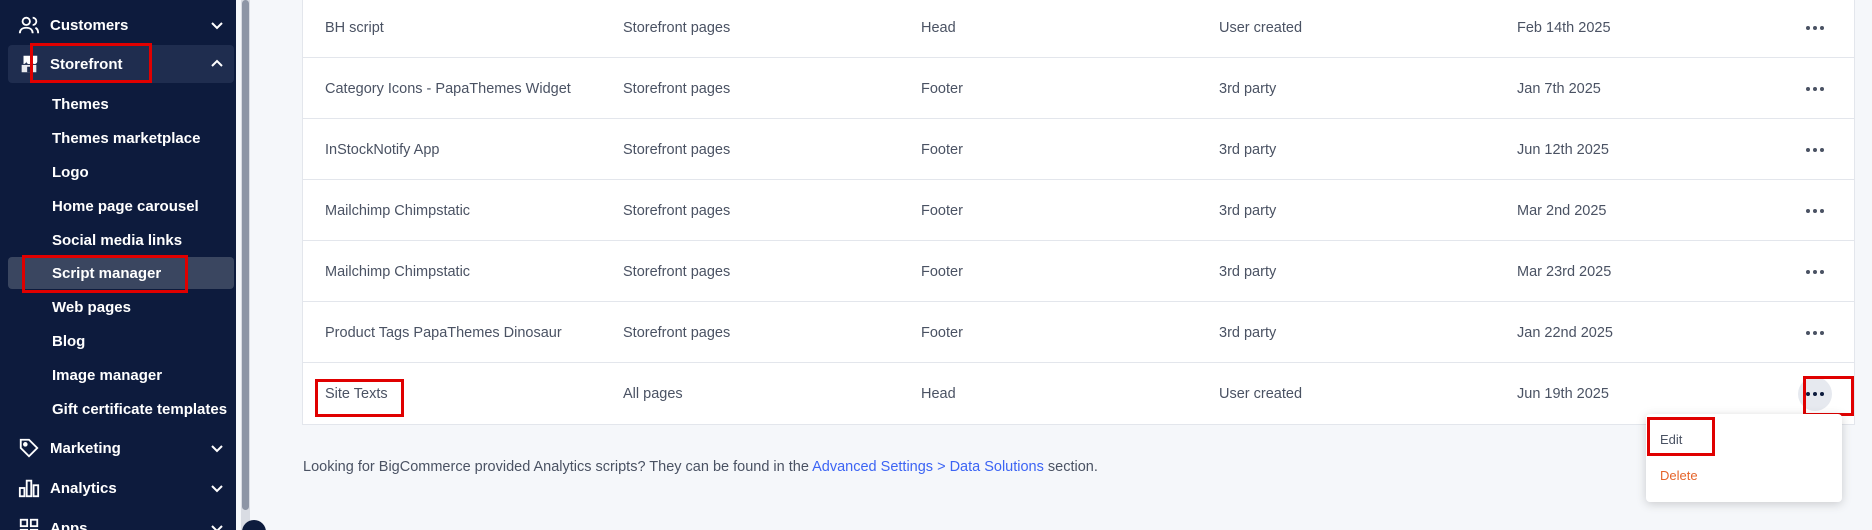  Describe the element at coordinates (1559, 88) in the screenshot. I see `script-date: Jan 7th 2025` at that location.